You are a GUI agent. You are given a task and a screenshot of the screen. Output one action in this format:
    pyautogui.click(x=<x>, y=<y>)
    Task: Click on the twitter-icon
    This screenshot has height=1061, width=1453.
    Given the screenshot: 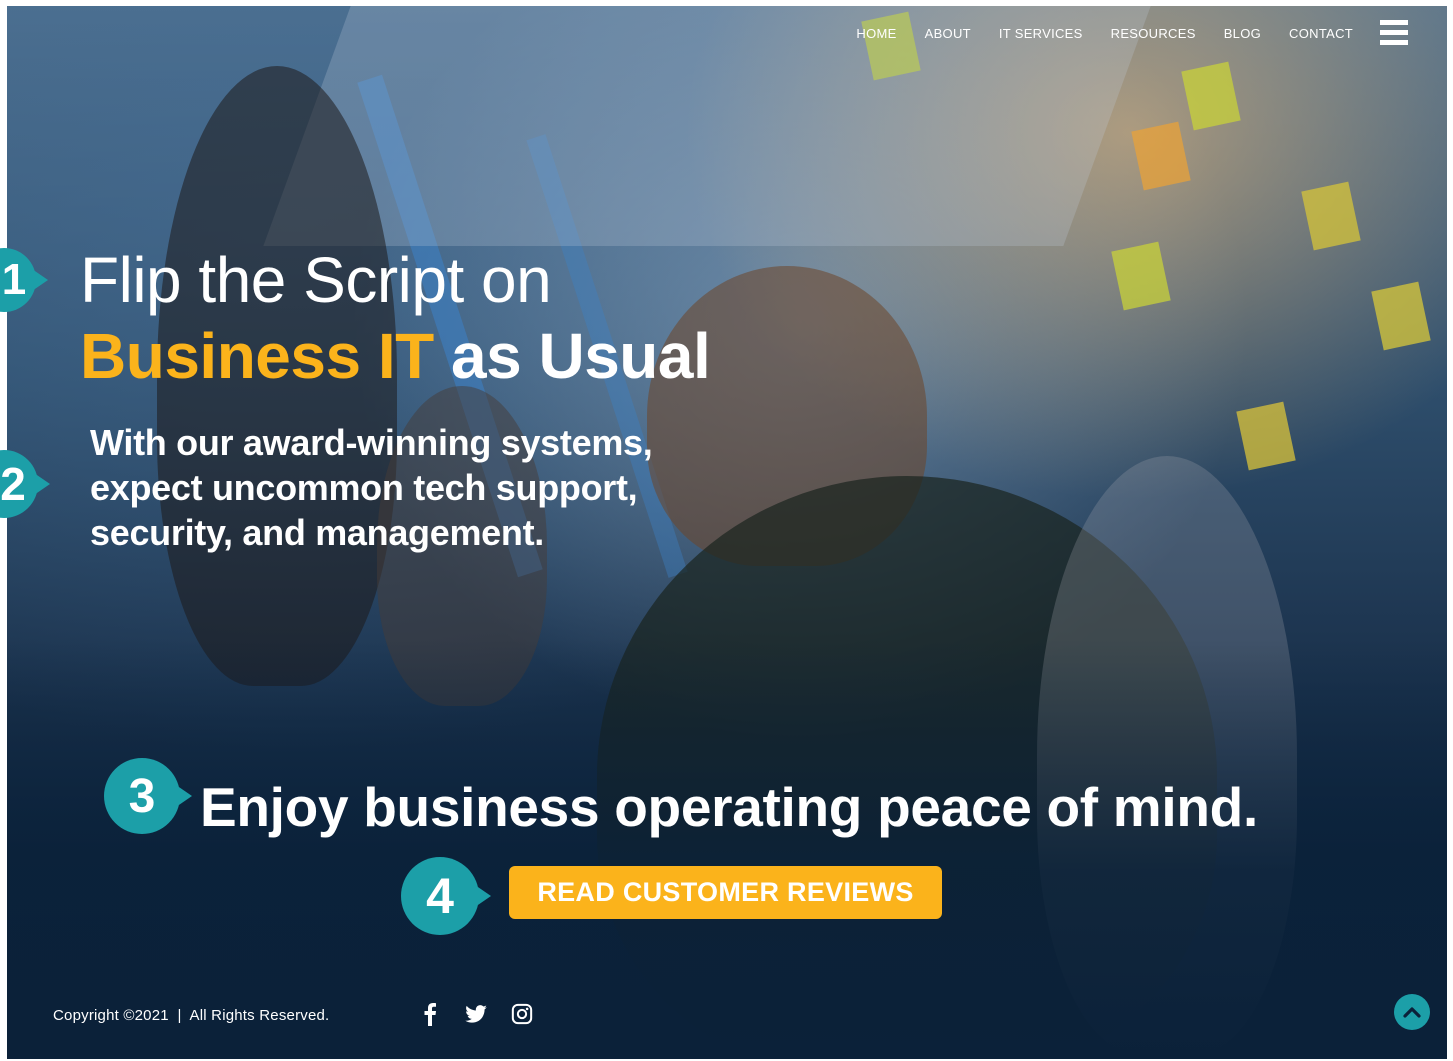 What is the action you would take?
    pyautogui.click(x=476, y=1014)
    